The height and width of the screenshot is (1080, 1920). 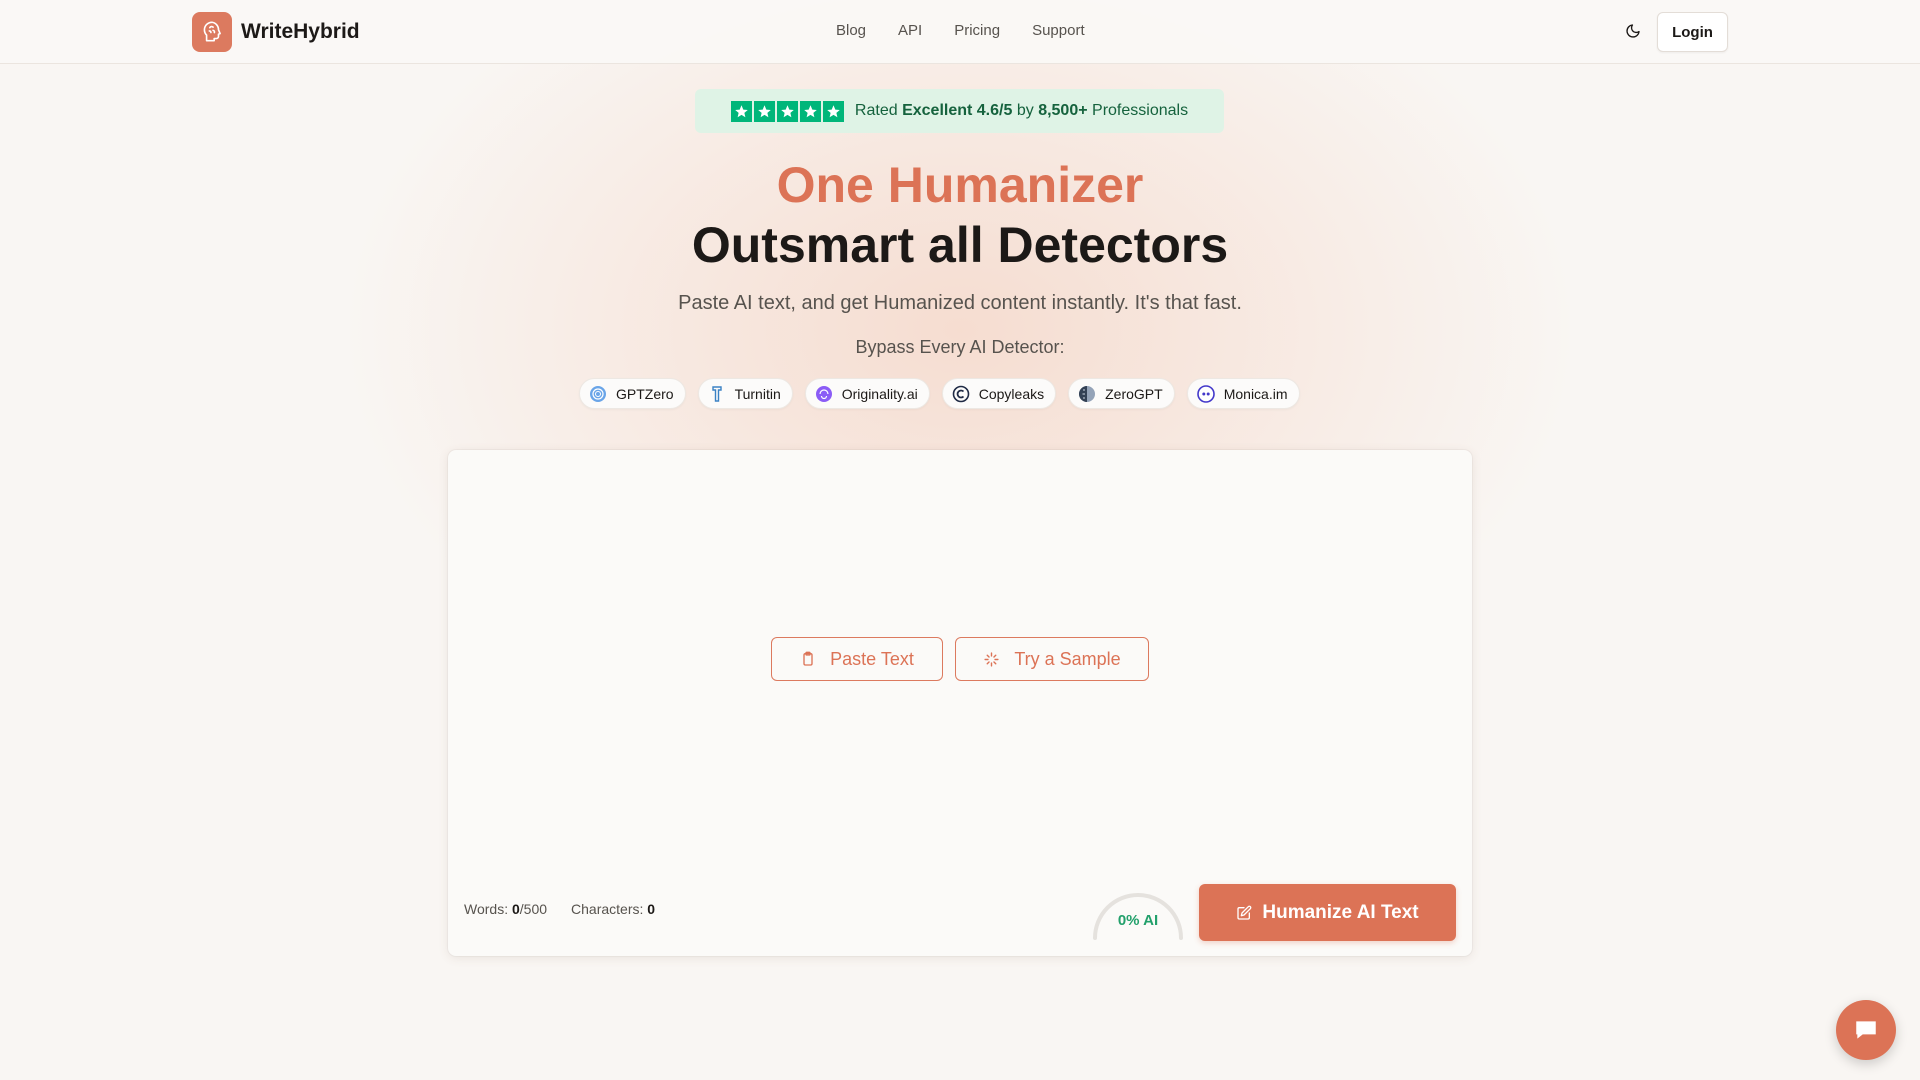 What do you see at coordinates (300, 31) in the screenshot?
I see `brand-name: WriteHybrid` at bounding box center [300, 31].